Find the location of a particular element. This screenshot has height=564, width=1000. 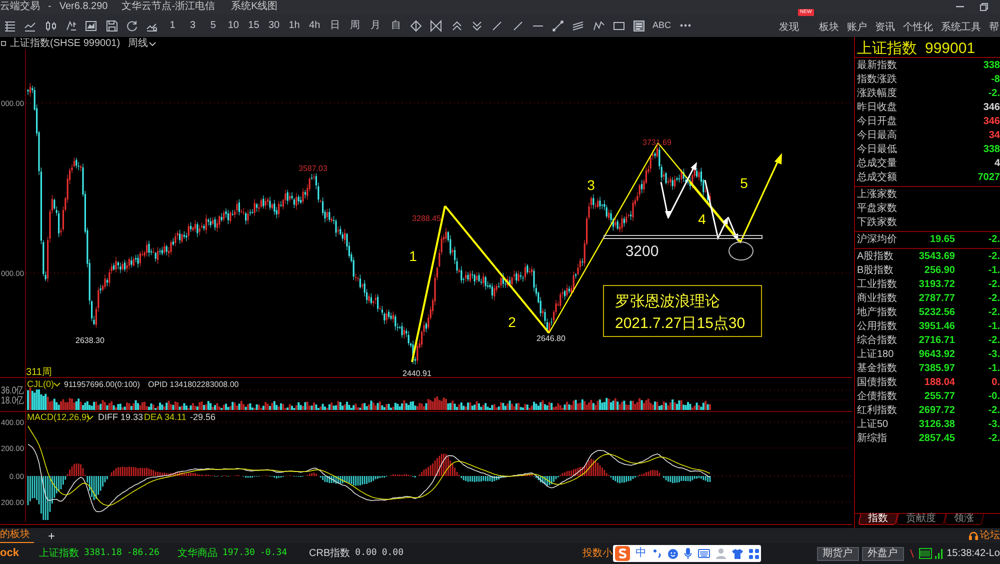

logo-text: ock is located at coordinates (9, 553).